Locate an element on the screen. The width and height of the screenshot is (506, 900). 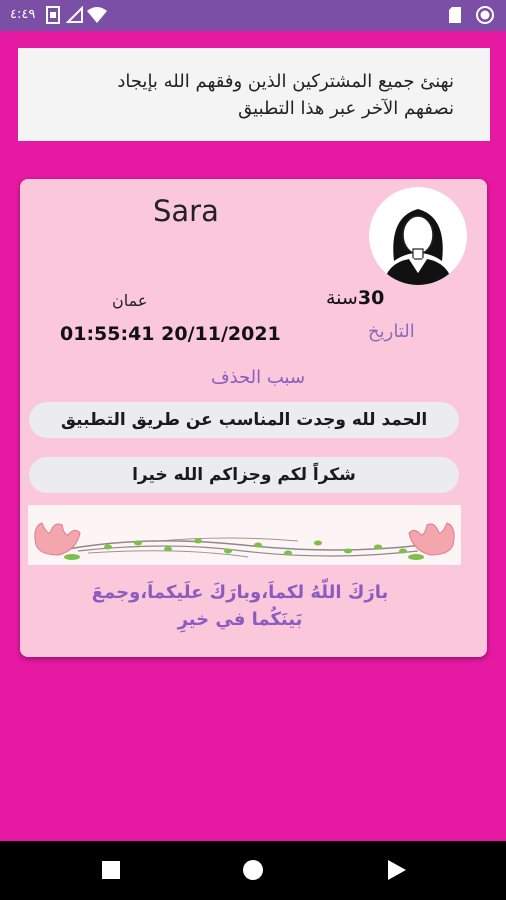
banner-line-2: نصفهم الآخر عبر هذا التطبيق is located at coordinates (346, 108).